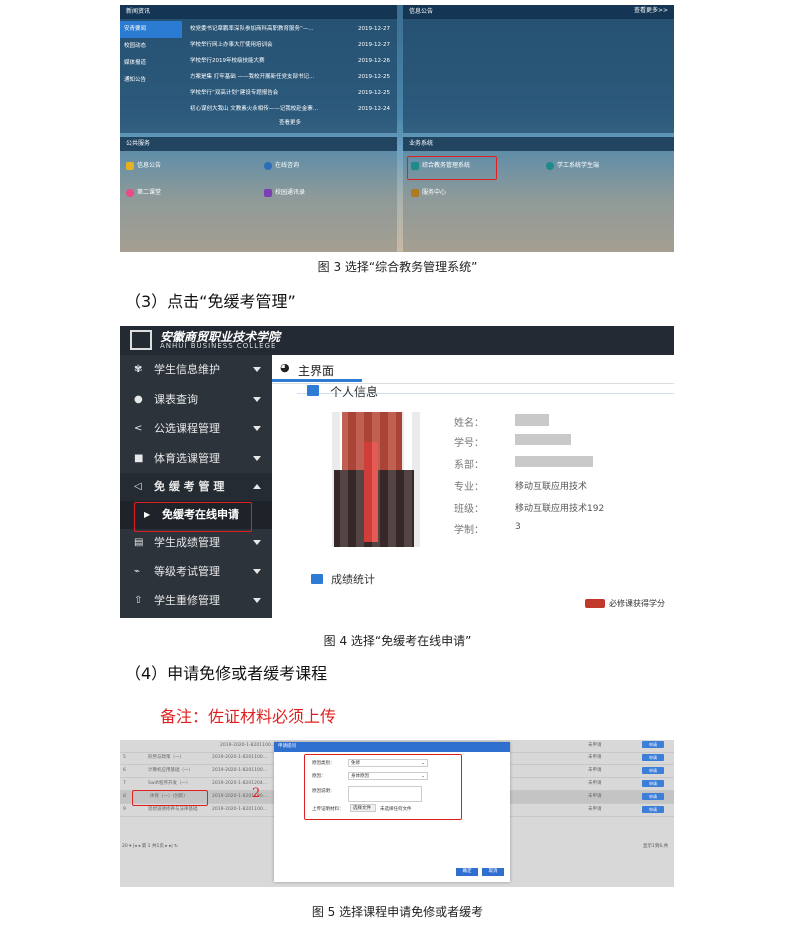 This screenshot has height=949, width=795. Describe the element at coordinates (290, 29) in the screenshot. I see `news-item: 校党委书记章鹏率深队参加商科高职教育服务“—... 2019-12-27` at that location.